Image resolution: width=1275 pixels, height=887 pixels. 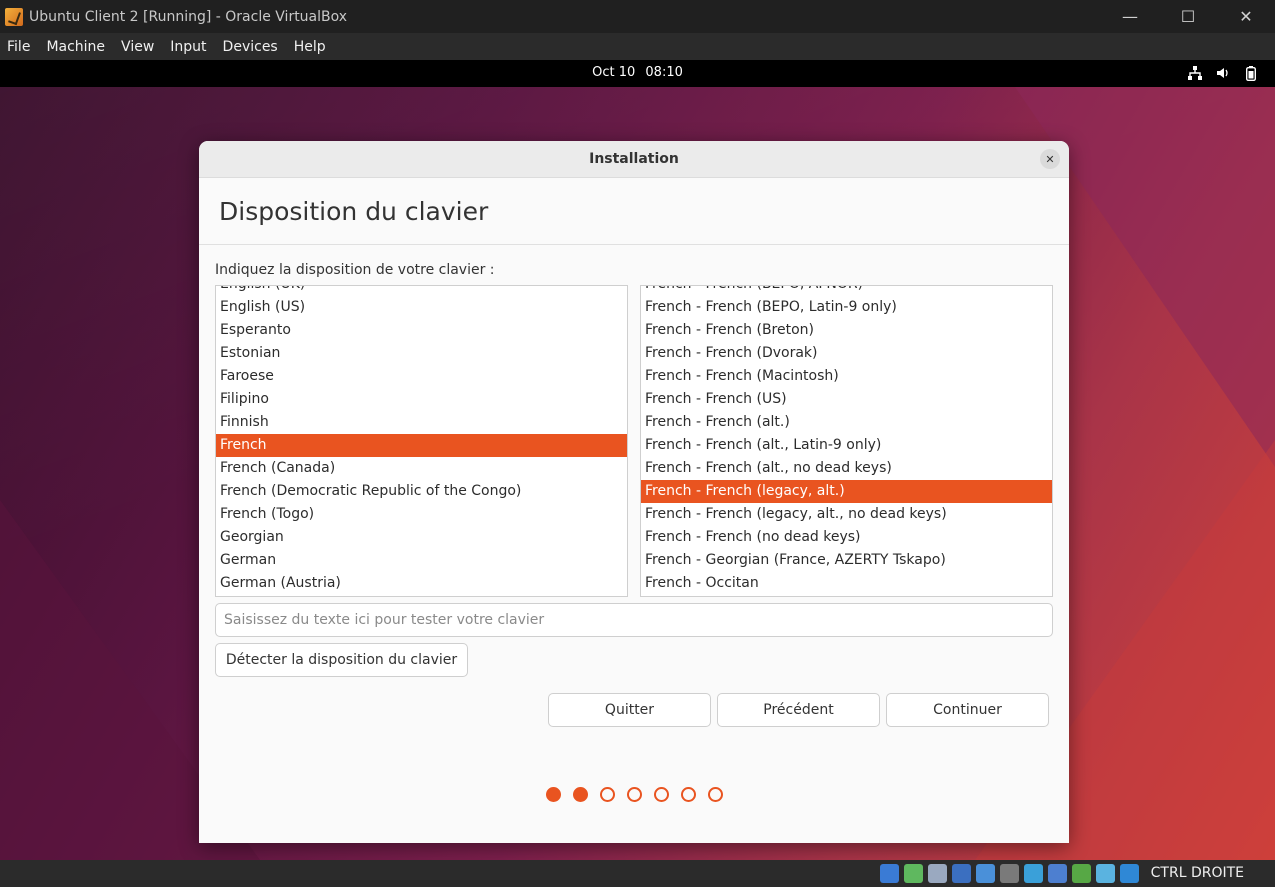 What do you see at coordinates (889, 873) in the screenshot?
I see `help-icon` at bounding box center [889, 873].